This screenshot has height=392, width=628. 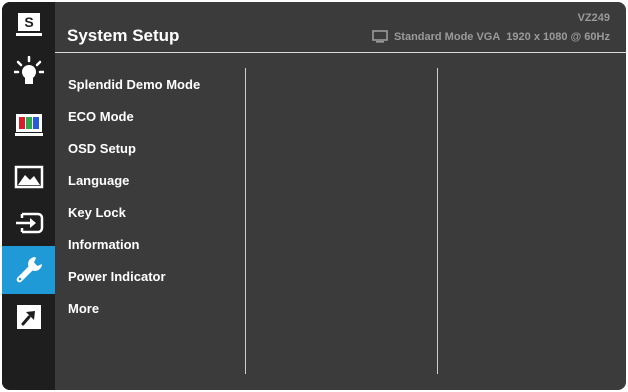 I want to click on sidebar: S, so click(x=28, y=196).